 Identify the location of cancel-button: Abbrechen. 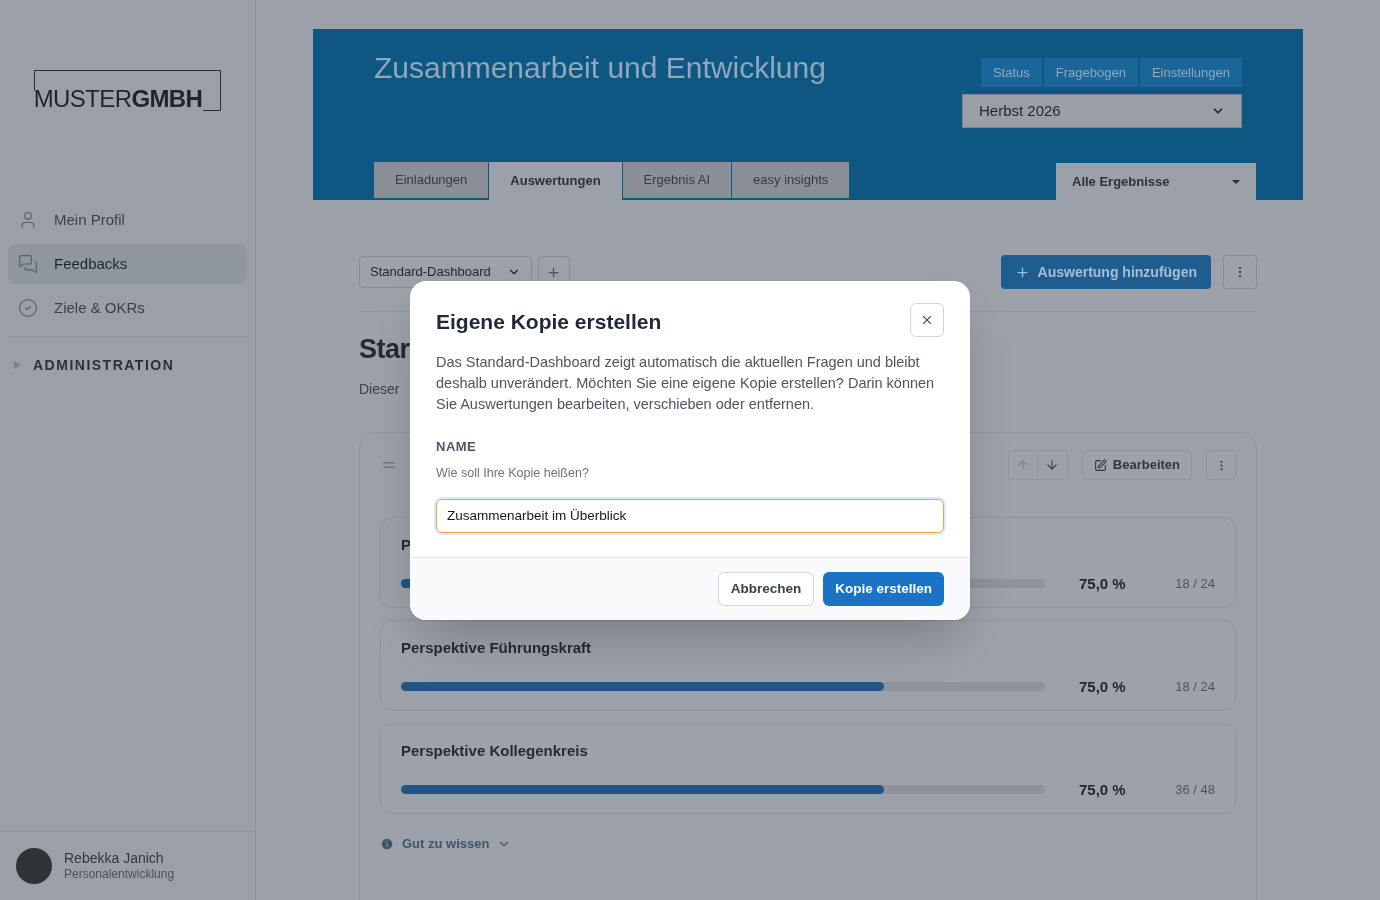
(766, 588).